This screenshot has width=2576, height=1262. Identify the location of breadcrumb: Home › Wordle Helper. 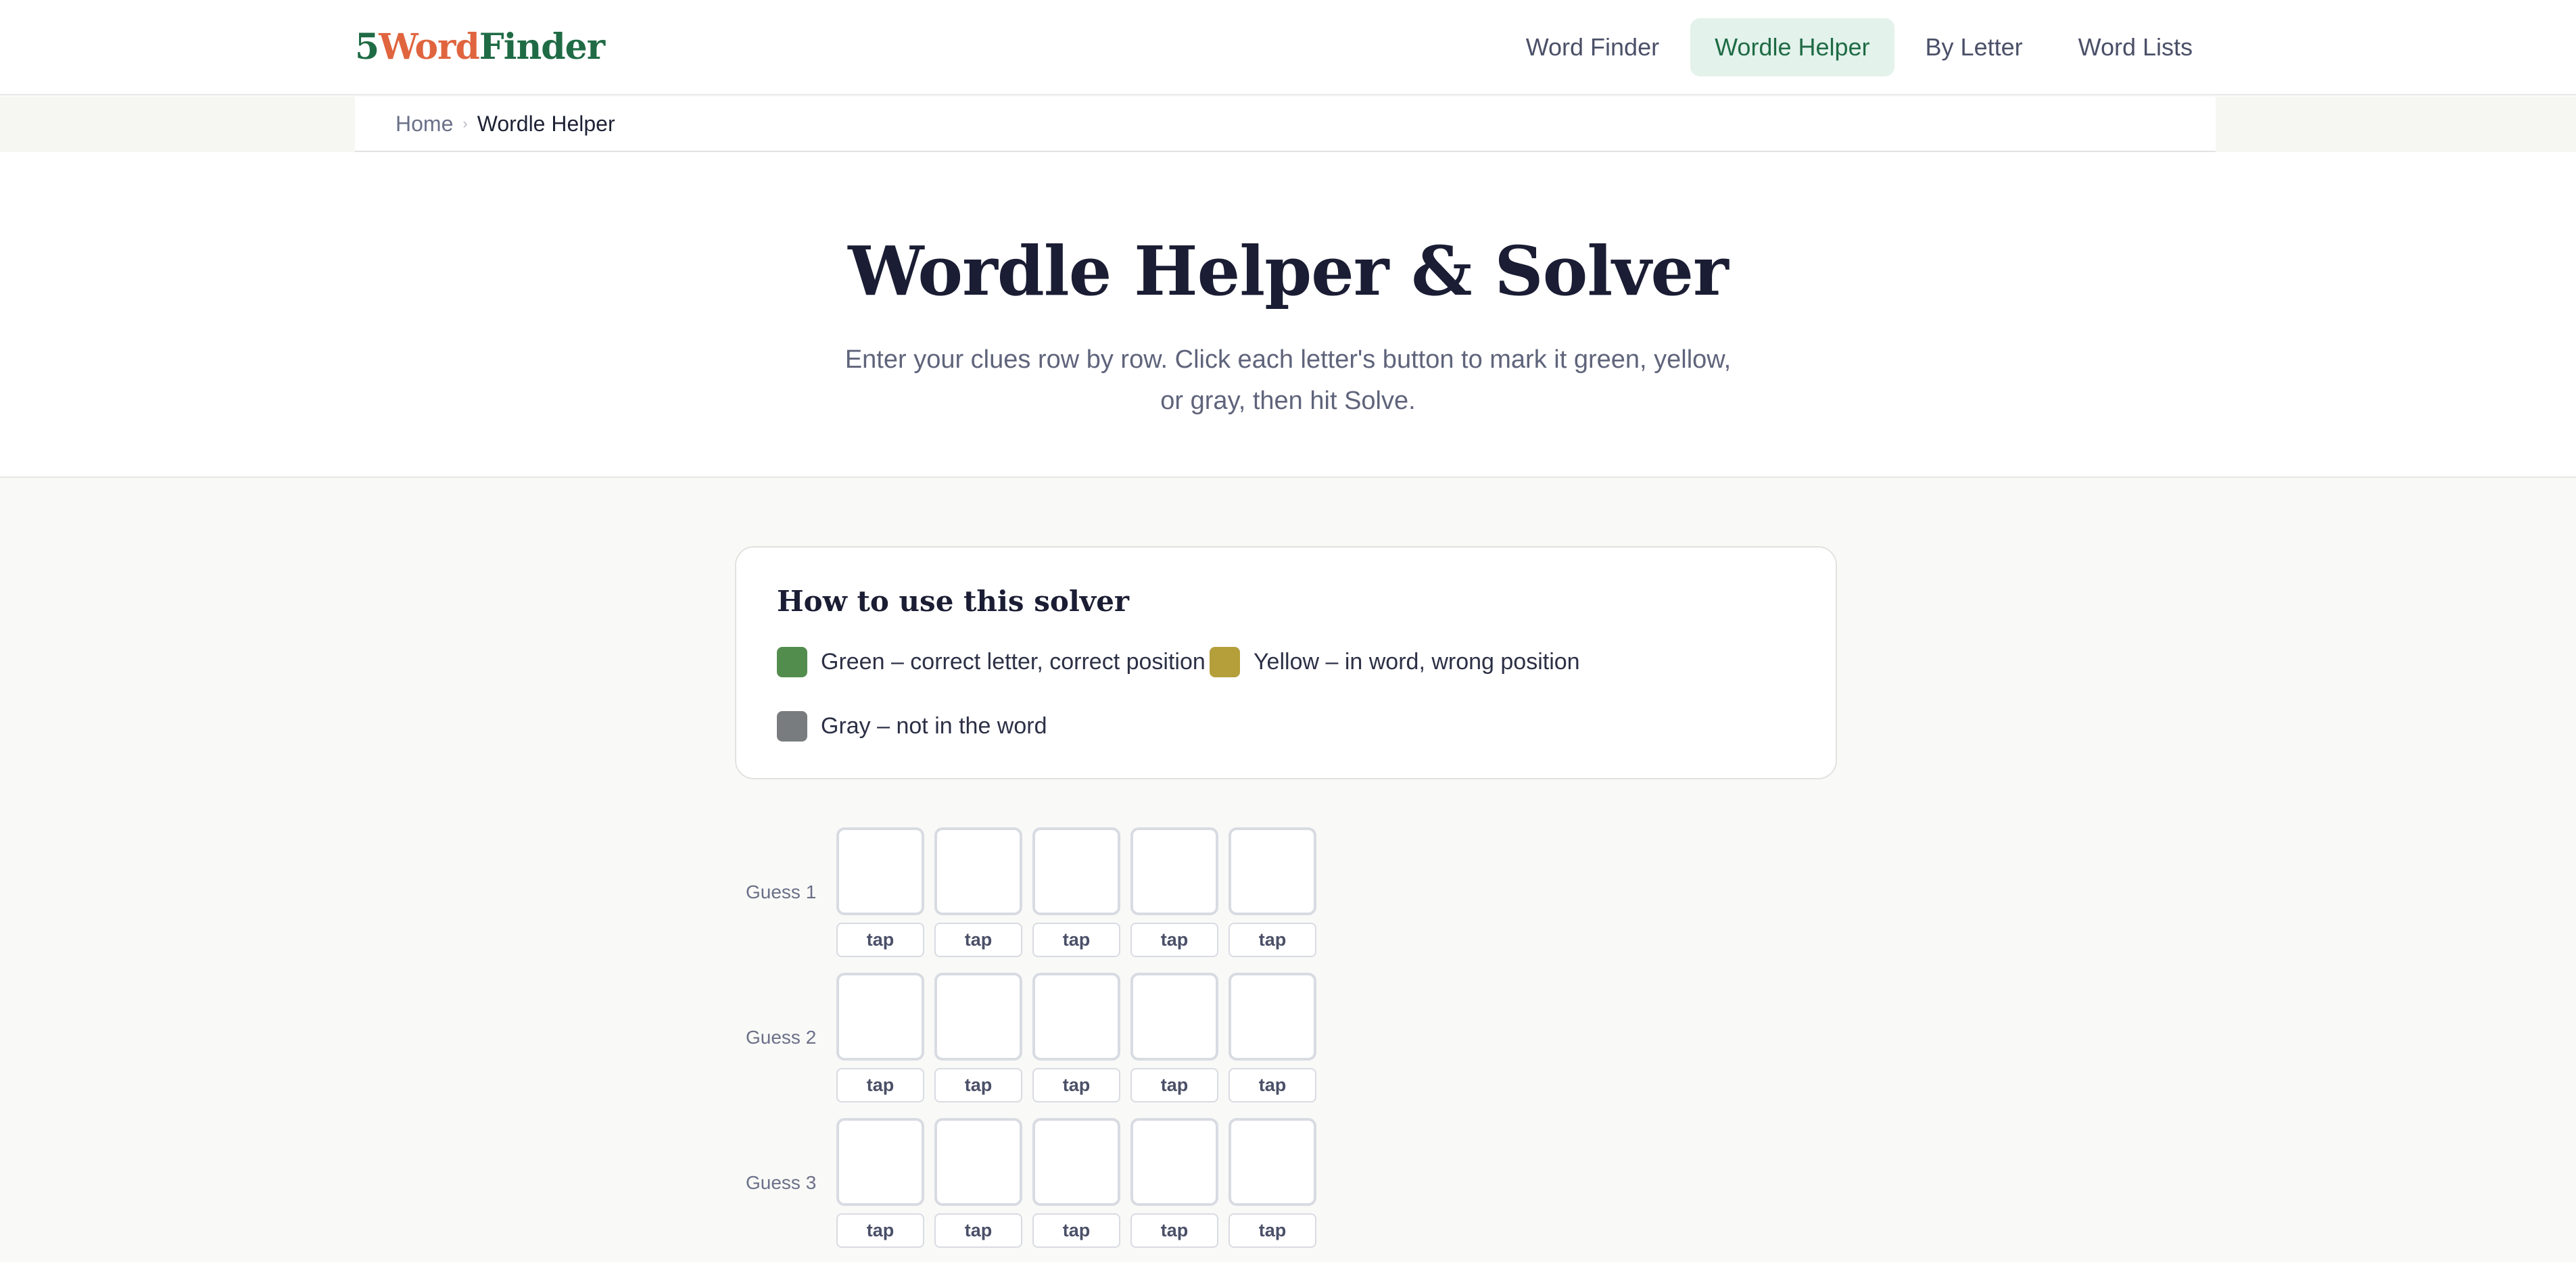
(1285, 124).